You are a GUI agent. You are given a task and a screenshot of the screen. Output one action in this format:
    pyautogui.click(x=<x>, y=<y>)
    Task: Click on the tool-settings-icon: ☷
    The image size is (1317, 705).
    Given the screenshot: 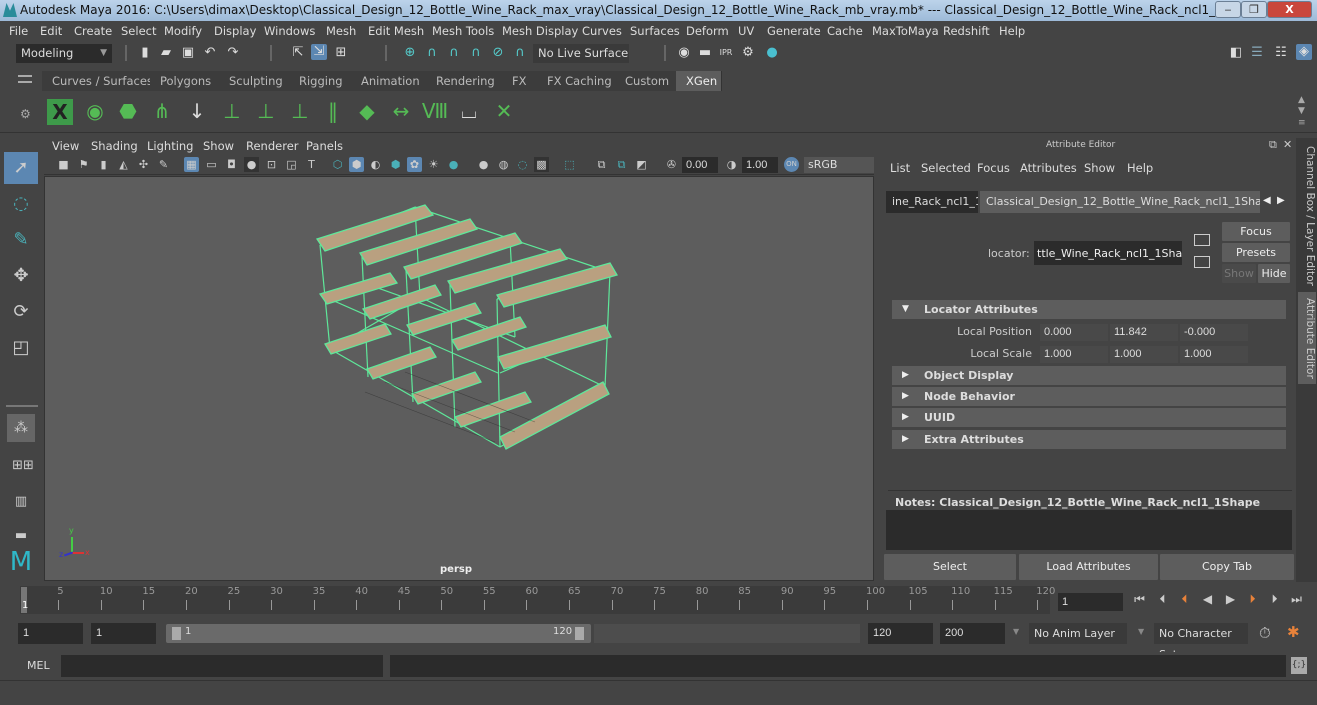 What is the action you would take?
    pyautogui.click(x=1281, y=53)
    